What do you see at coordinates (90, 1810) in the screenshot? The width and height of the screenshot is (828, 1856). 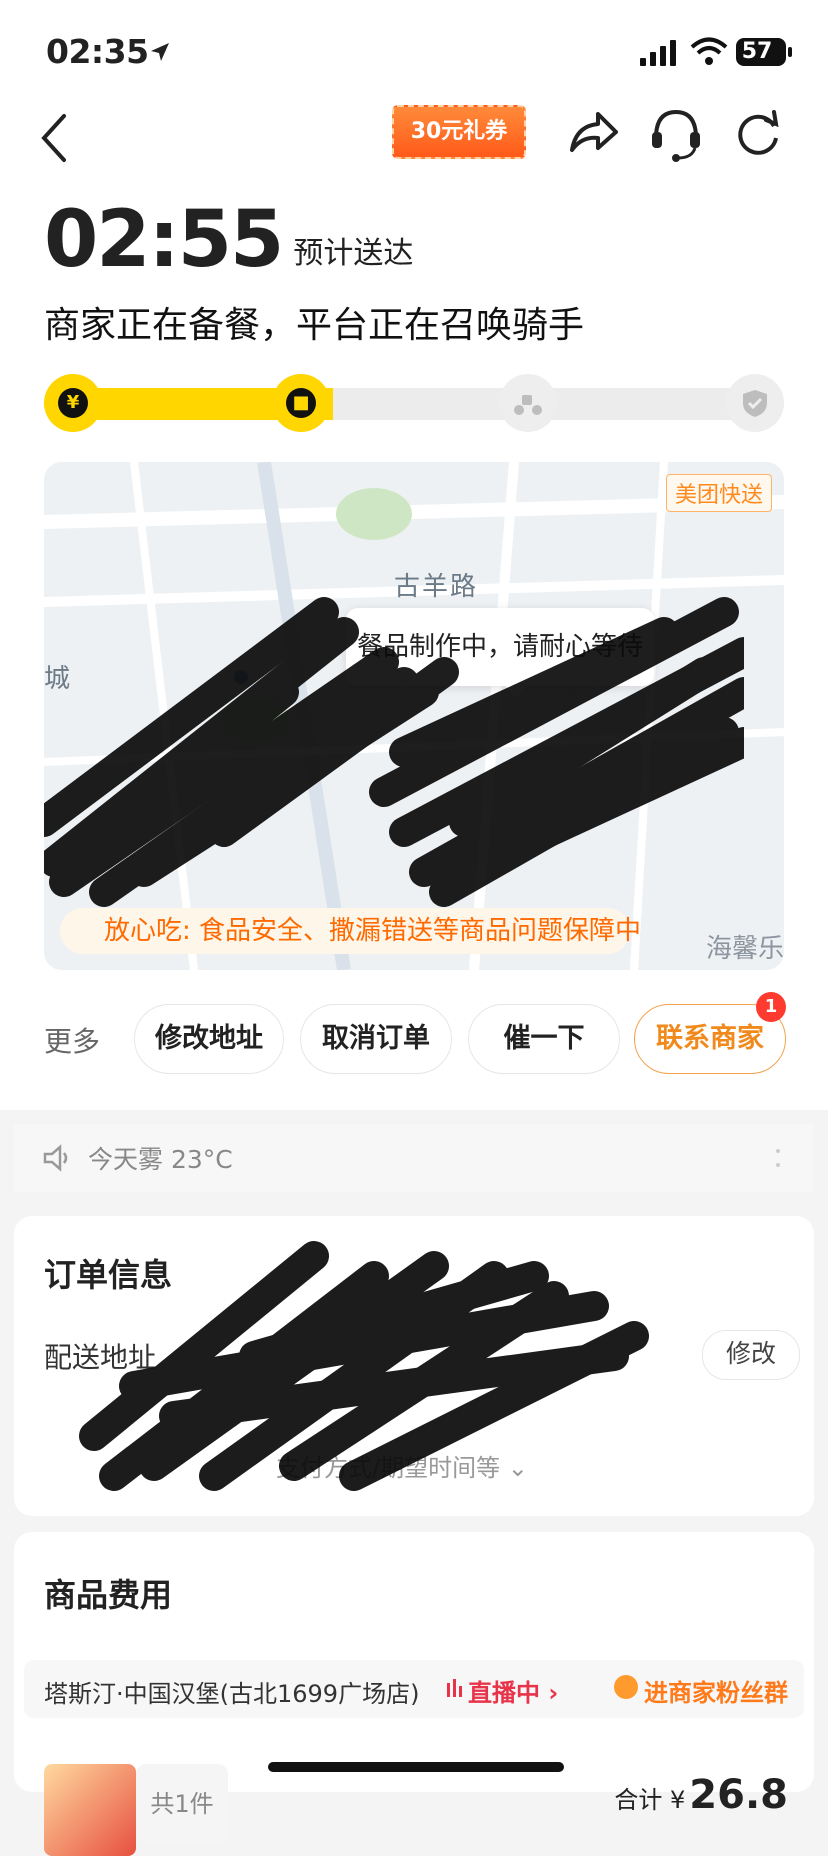 I see `product-thumbnail` at bounding box center [90, 1810].